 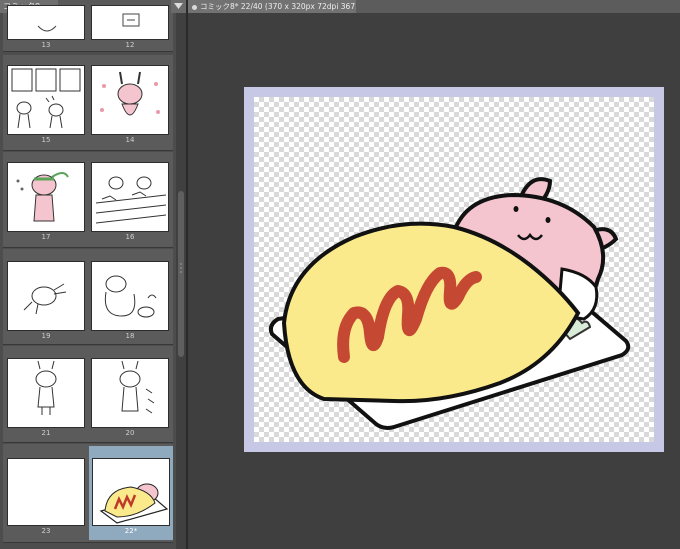 What do you see at coordinates (46, 433) in the screenshot?
I see `page-number: 21` at bounding box center [46, 433].